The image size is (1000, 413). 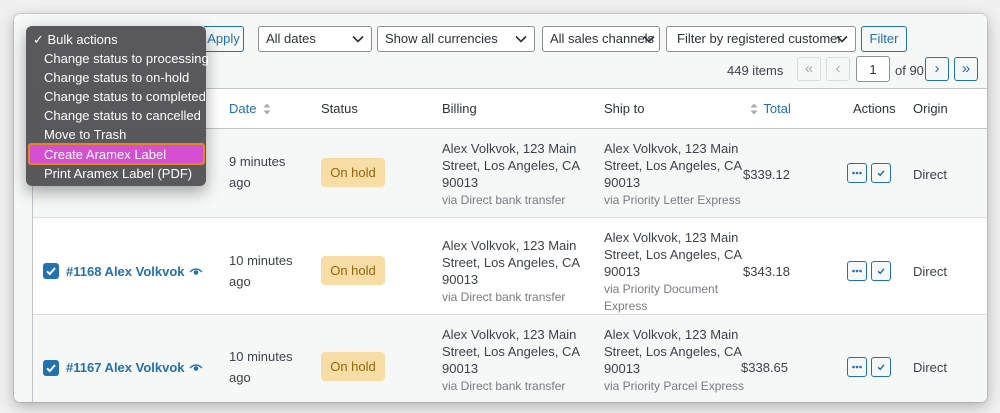 I want to click on order-link: #1167 Alex Volkvok, so click(x=125, y=367).